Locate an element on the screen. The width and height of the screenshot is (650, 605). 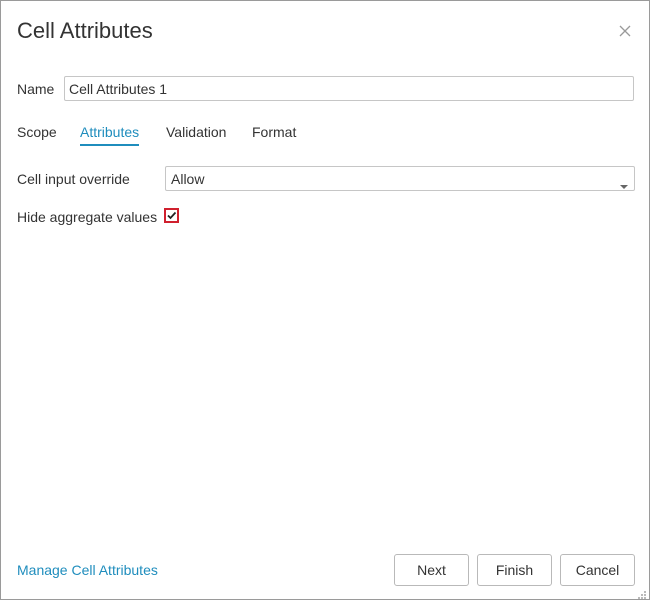
cell-input-override-select: Allow is located at coordinates (400, 178).